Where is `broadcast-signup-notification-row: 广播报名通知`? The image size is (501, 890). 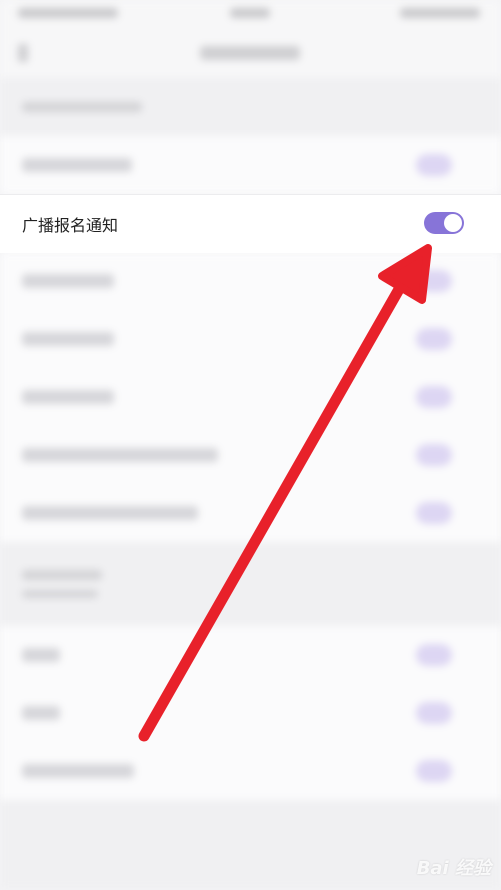
broadcast-signup-notification-row: 广播报名通知 is located at coordinates (250, 223).